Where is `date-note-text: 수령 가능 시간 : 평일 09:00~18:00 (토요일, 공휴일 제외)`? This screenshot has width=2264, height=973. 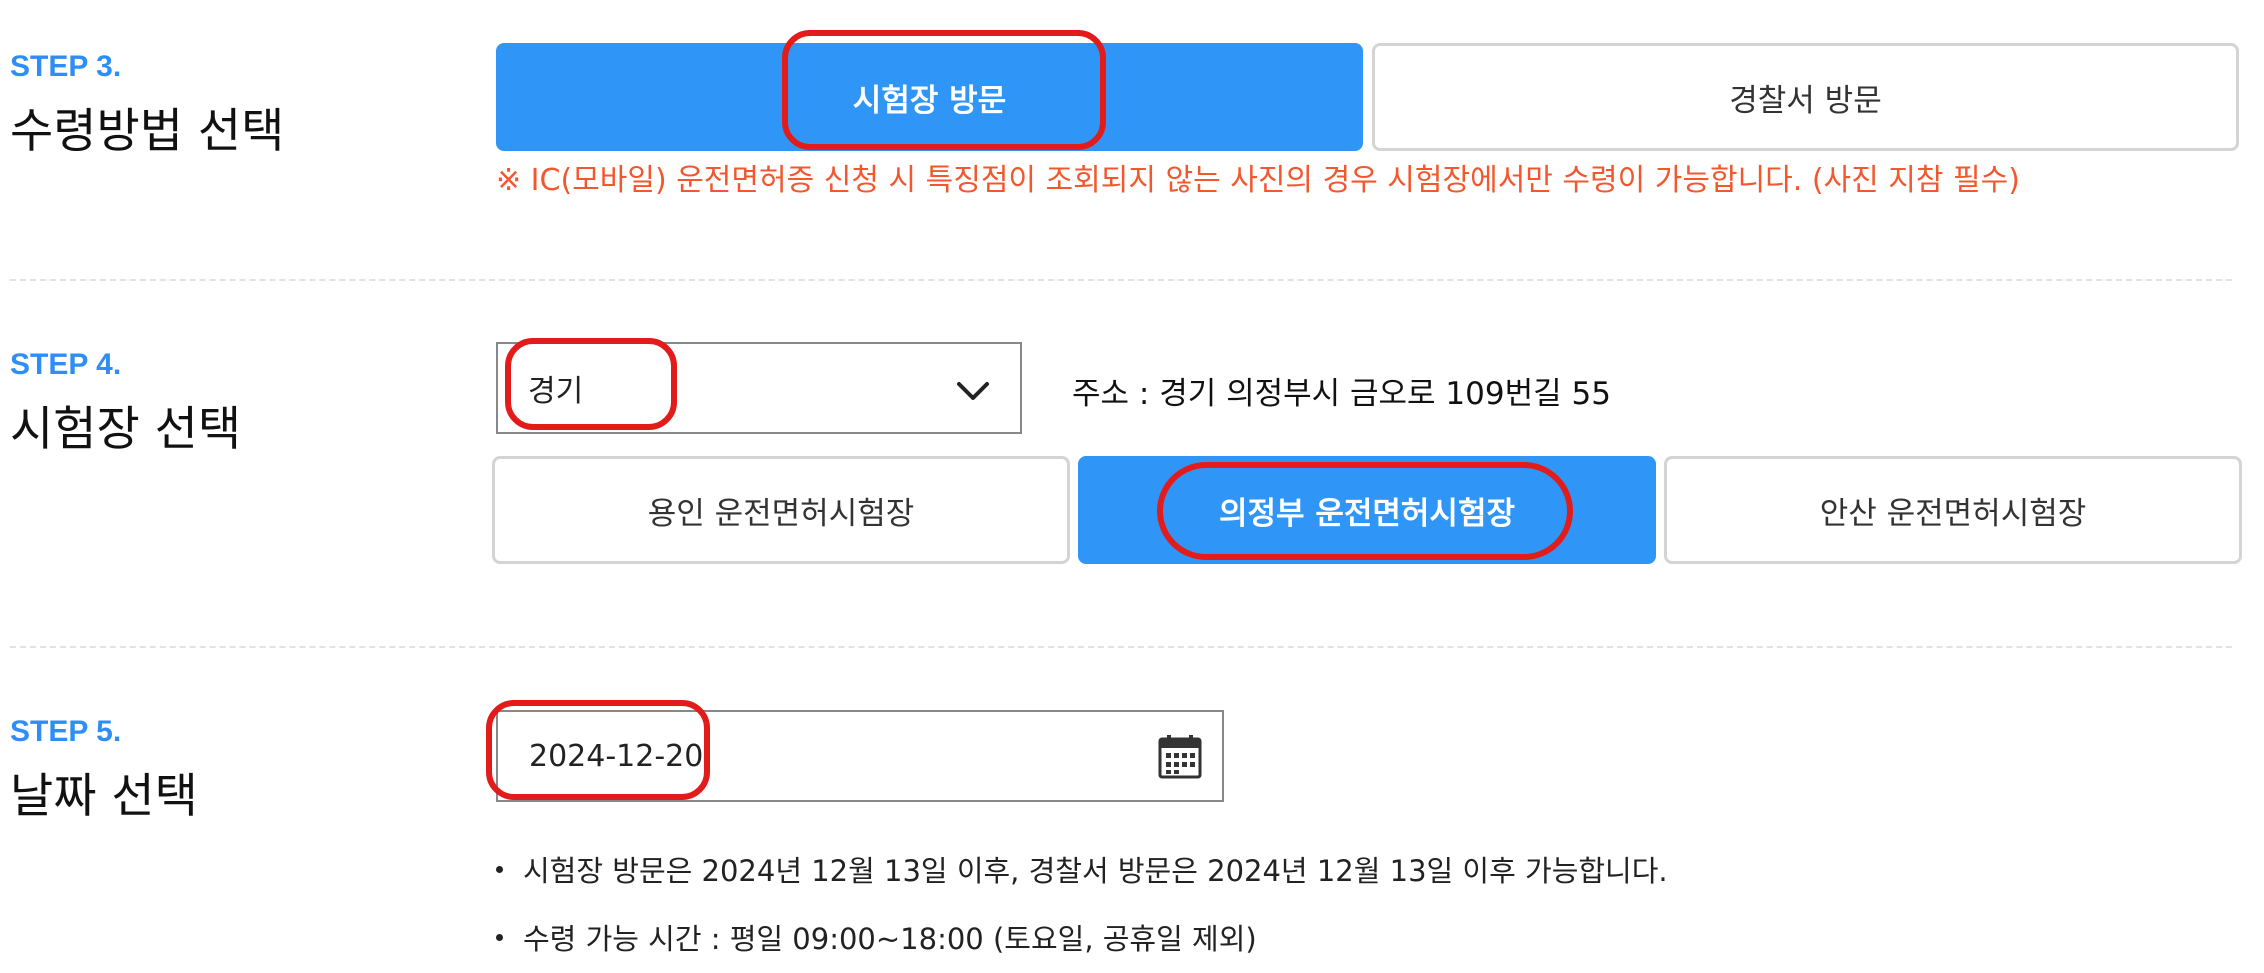 date-note-text: 수령 가능 시간 : 평일 09:00~18:00 (토요일, 공휴일 제외) is located at coordinates (890, 939).